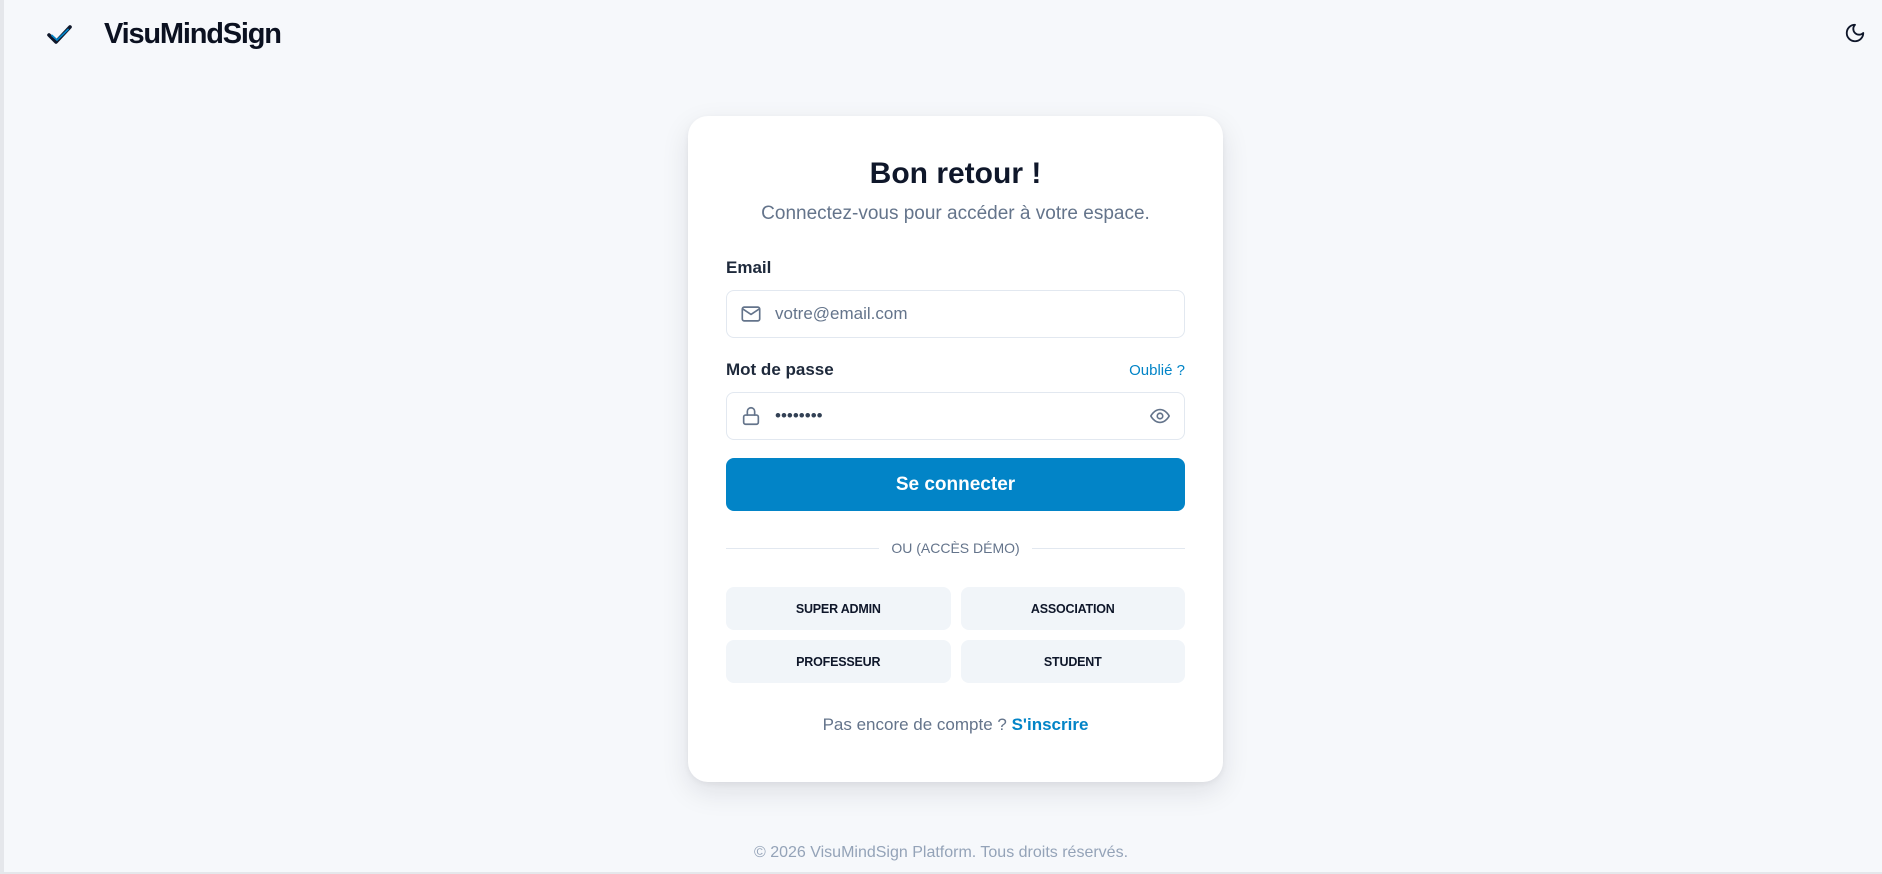  I want to click on email-label-row: Email, so click(955, 268).